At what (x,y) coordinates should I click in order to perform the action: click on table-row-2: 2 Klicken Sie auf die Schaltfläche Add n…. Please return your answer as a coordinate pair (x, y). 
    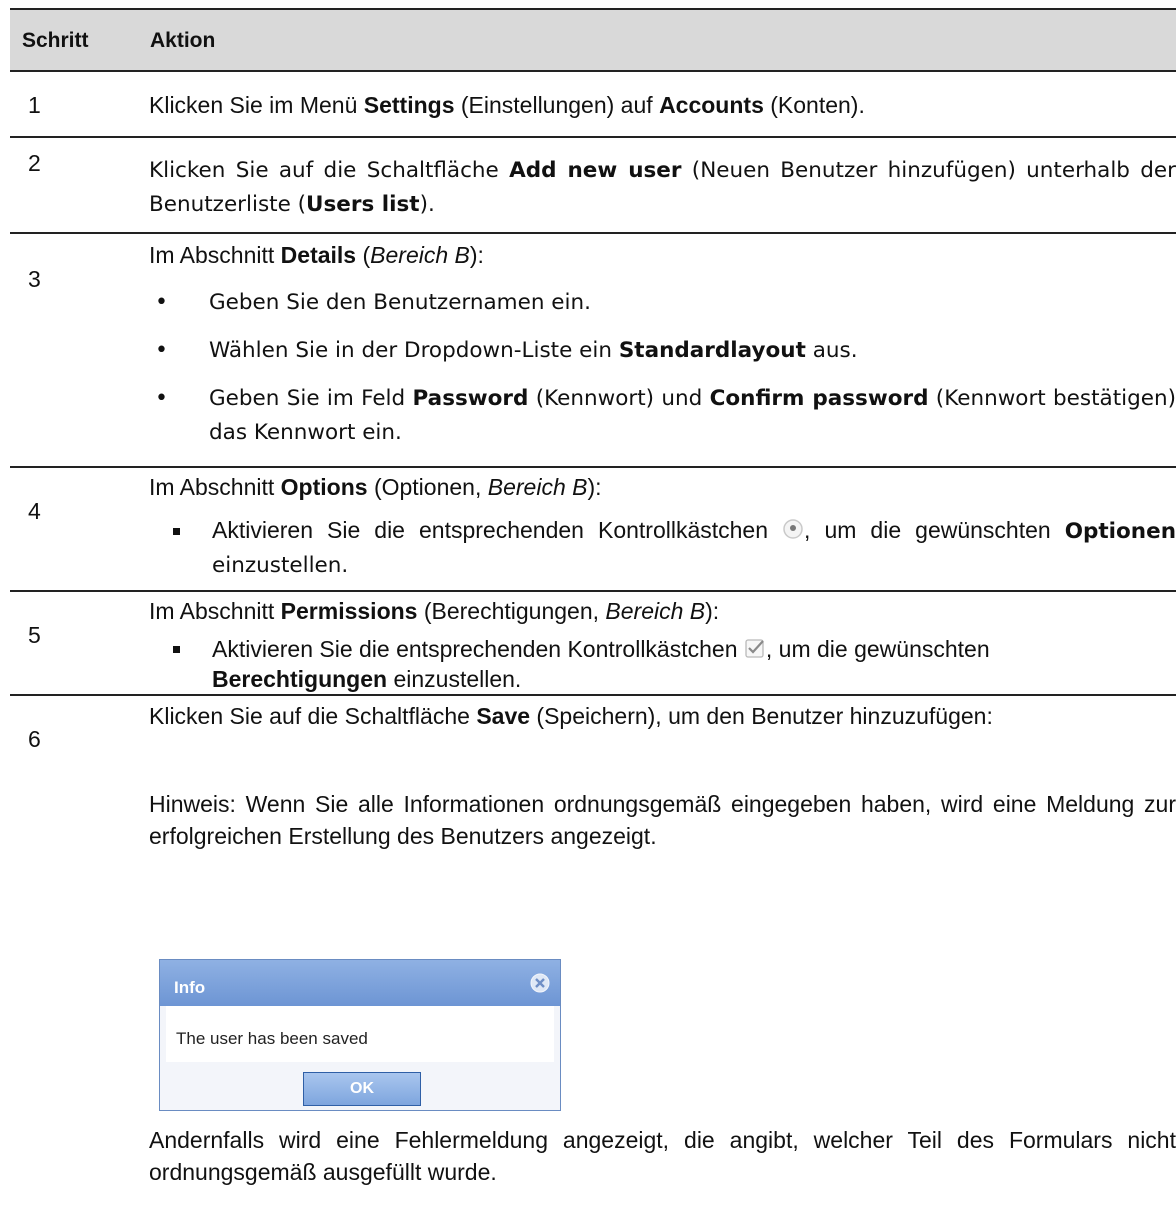
    Looking at the image, I should click on (593, 186).